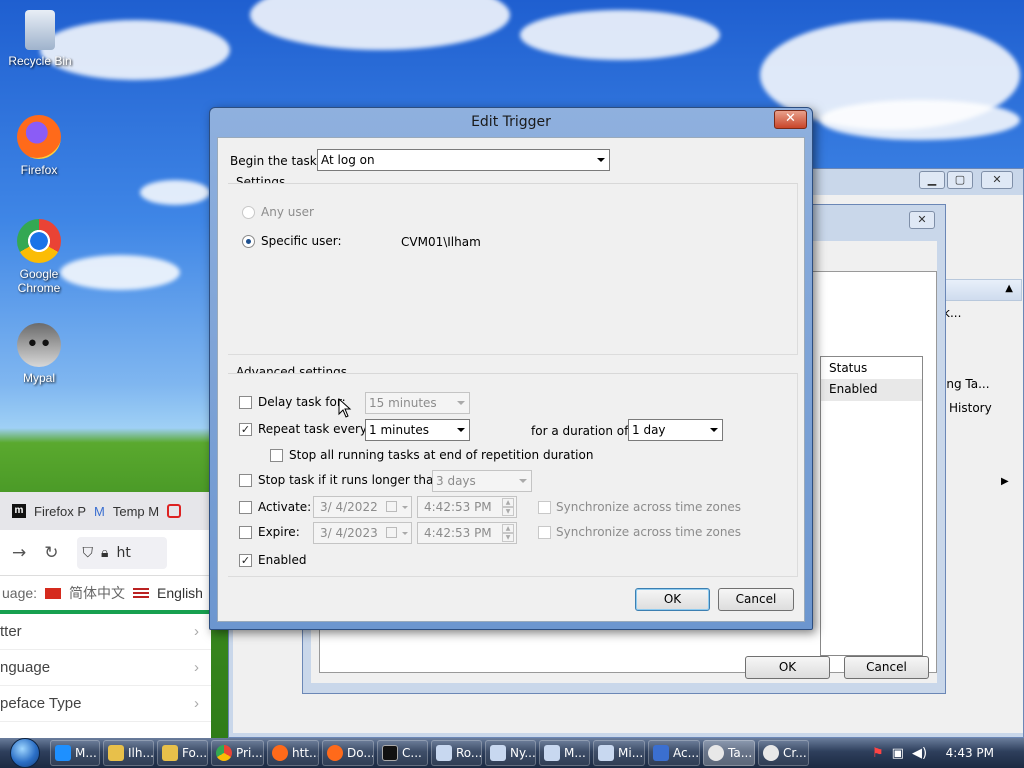  What do you see at coordinates (19, 553) in the screenshot?
I see `forward-icon: →` at bounding box center [19, 553].